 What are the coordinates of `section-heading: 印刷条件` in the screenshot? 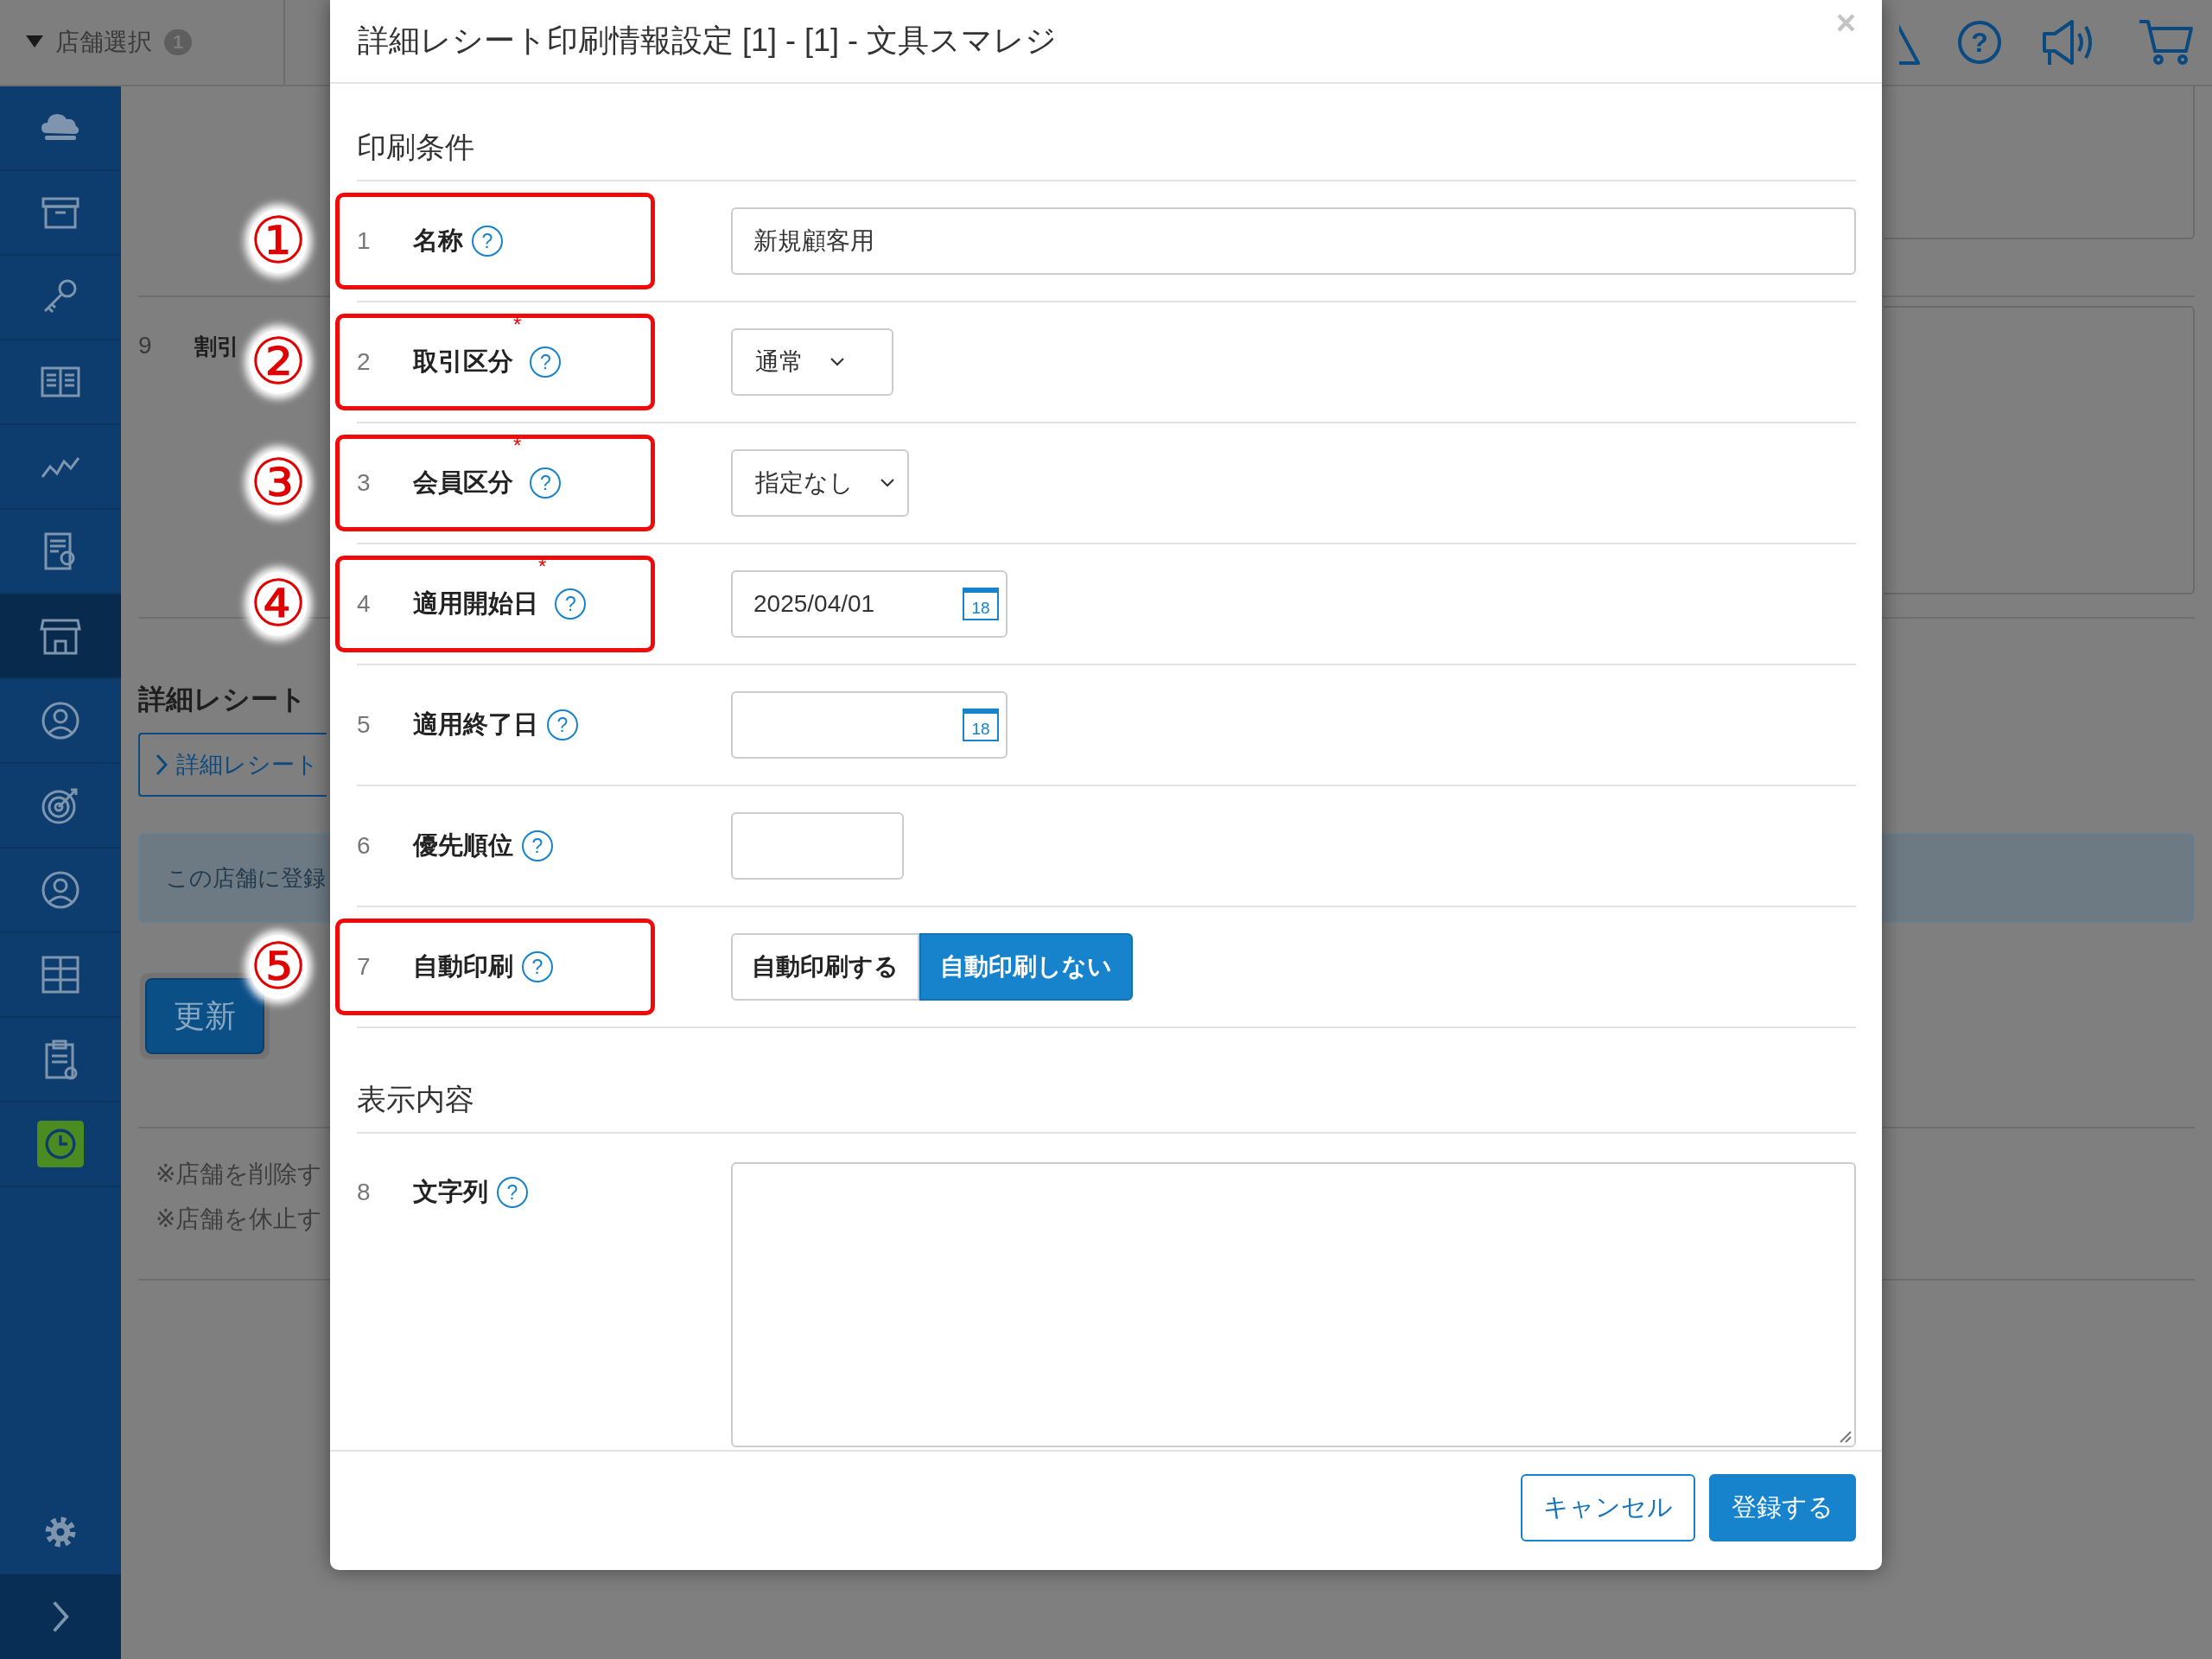 It's located at (1106, 132).